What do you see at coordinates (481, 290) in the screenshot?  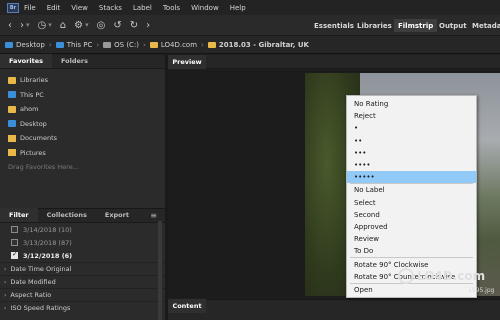 I see `preview-filename: 1595.jpg` at bounding box center [481, 290].